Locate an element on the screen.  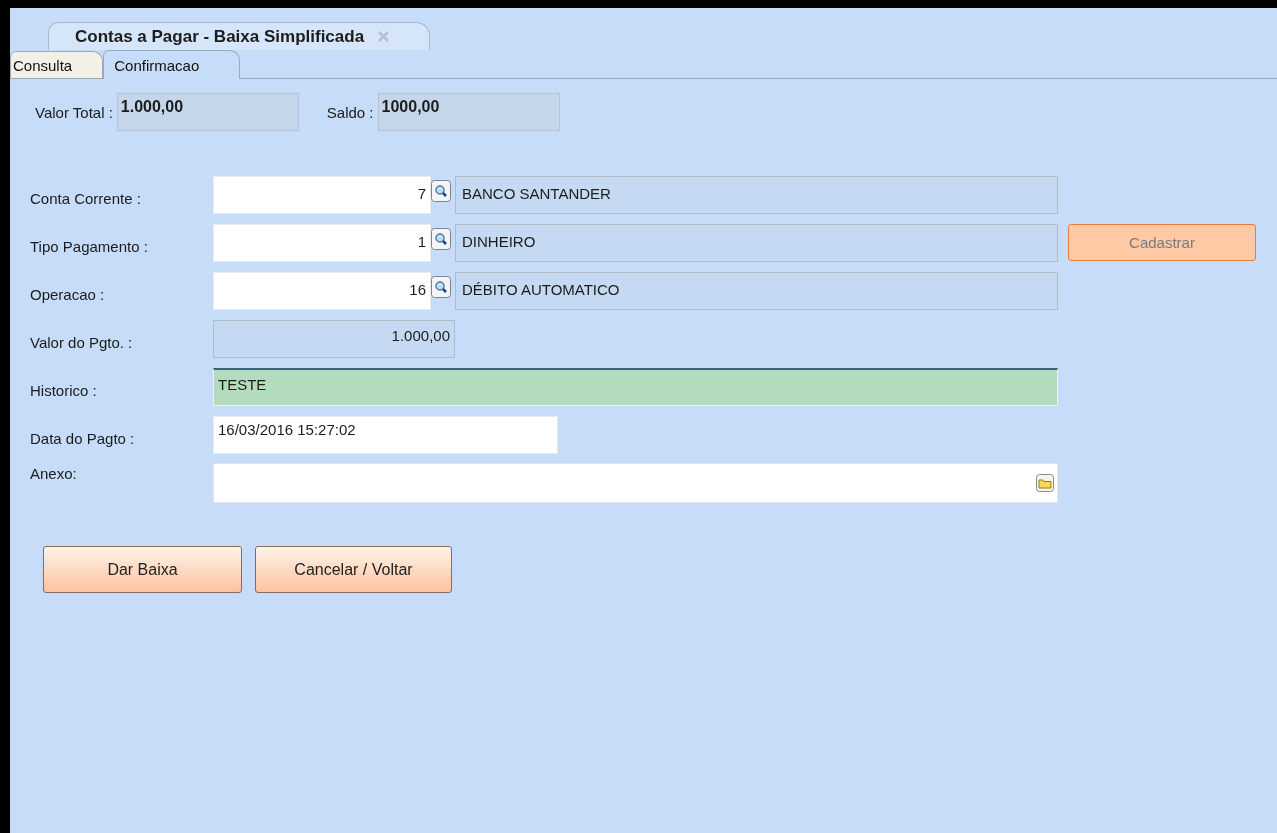
amount-field: 1.000,00 is located at coordinates (334, 338).